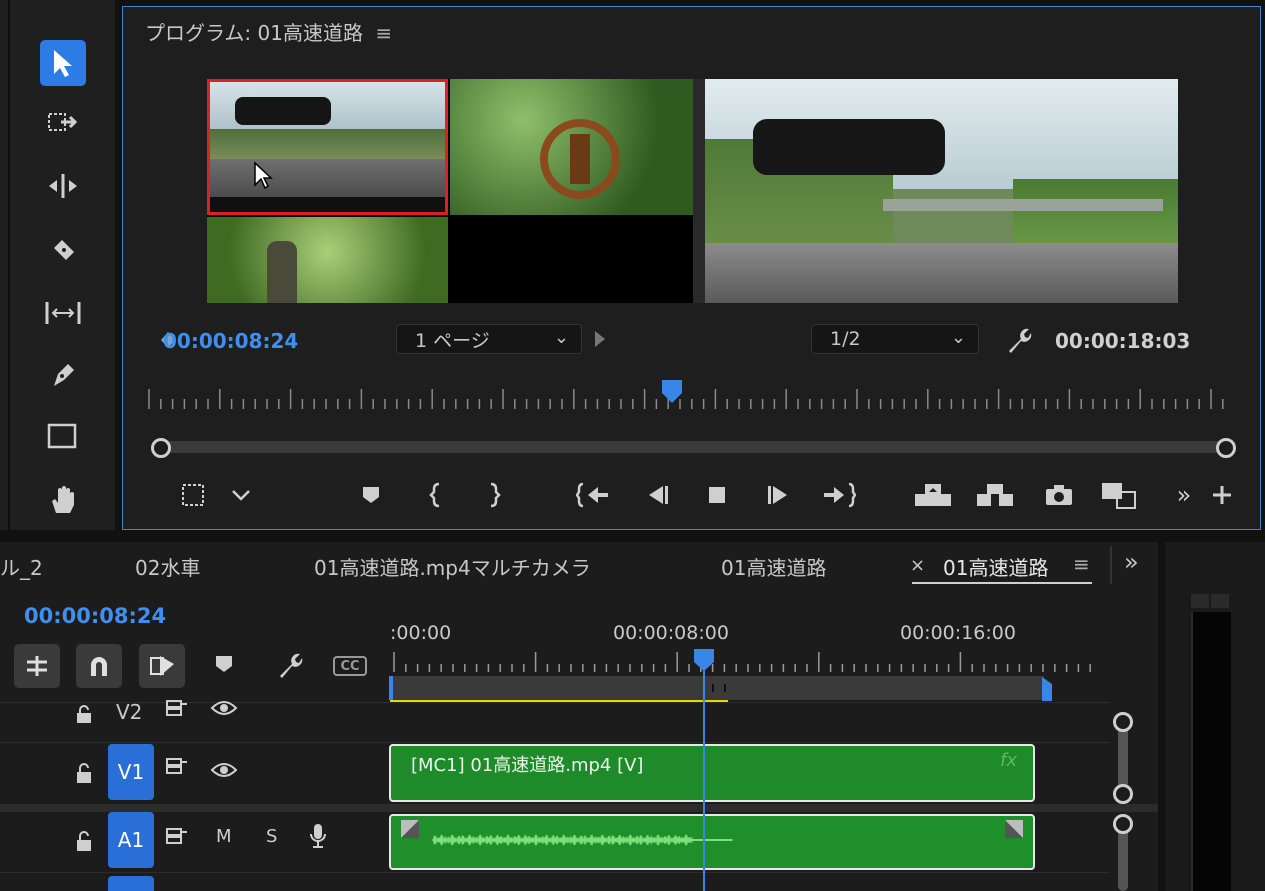  I want to click on track-divider, so click(555, 872).